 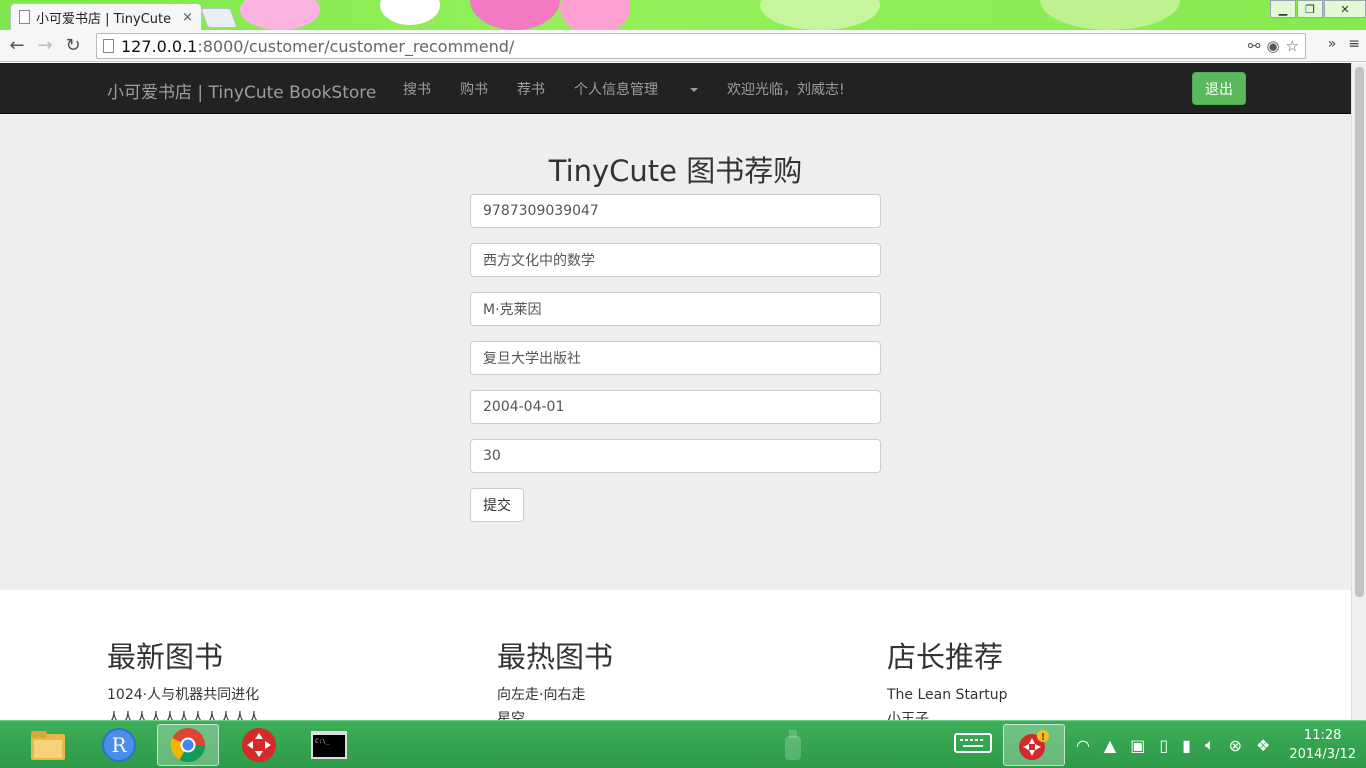 I want to click on isbn-field: 9787309039047, so click(x=675, y=211).